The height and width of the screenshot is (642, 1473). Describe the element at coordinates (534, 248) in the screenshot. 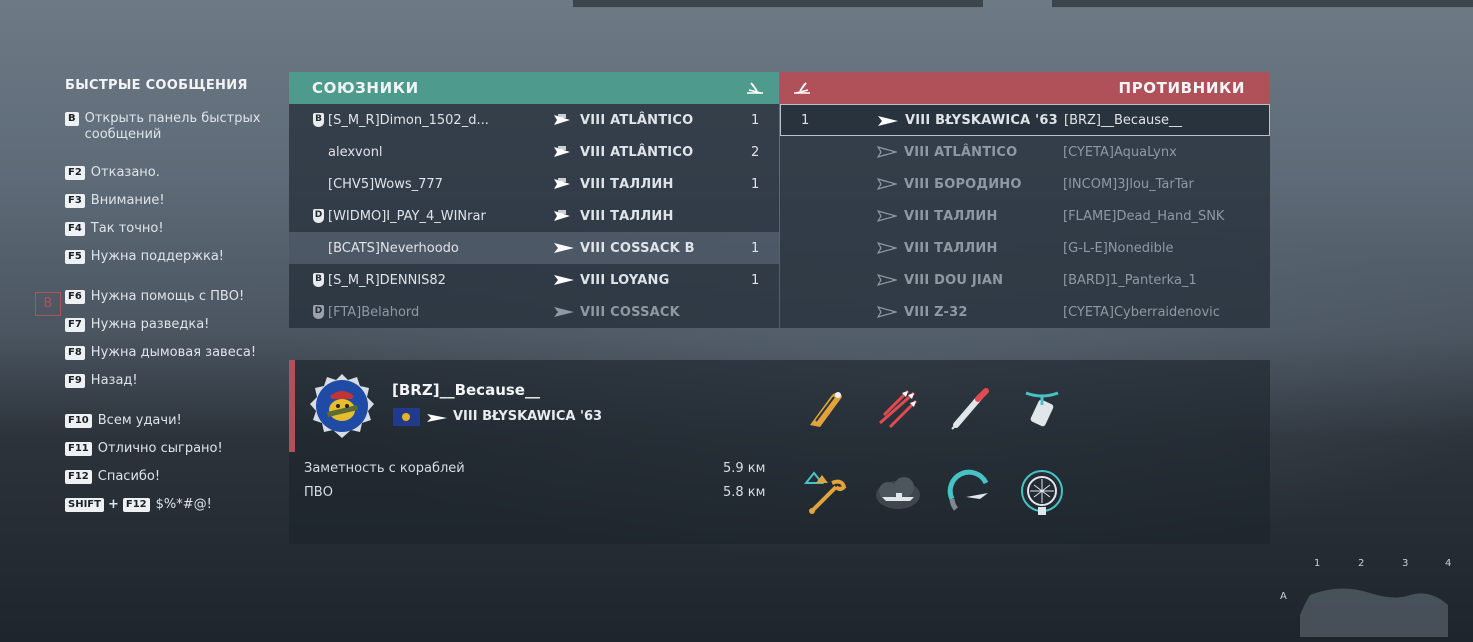

I see `ally-player-row: [BCATS]Neverhoodo VIII COSSACK B 1` at that location.